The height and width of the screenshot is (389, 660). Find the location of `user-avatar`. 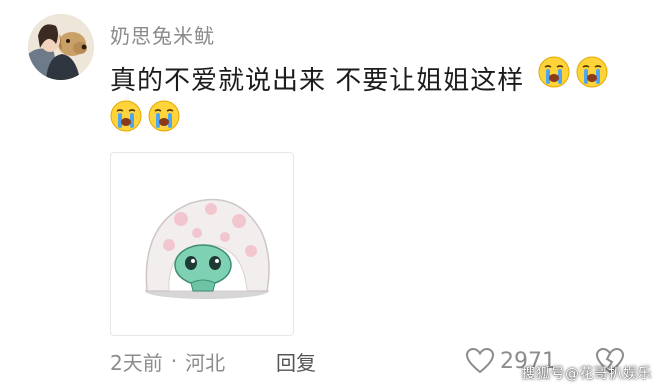

user-avatar is located at coordinates (61, 47).